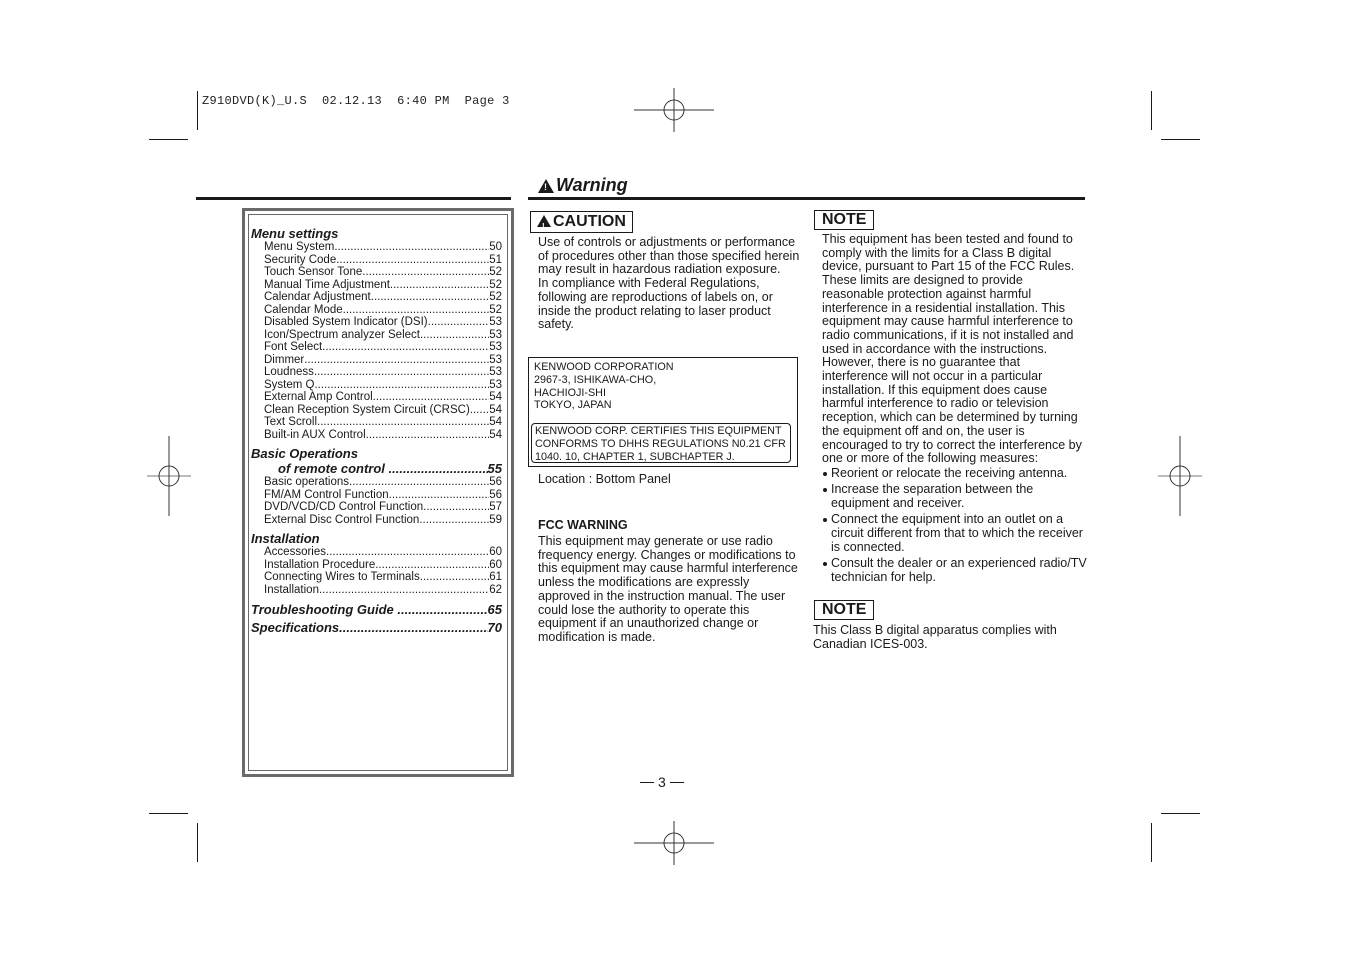 The image size is (1351, 954). Describe the element at coordinates (295, 233) in the screenshot. I see `toc-section-heading: Menu settings` at that location.